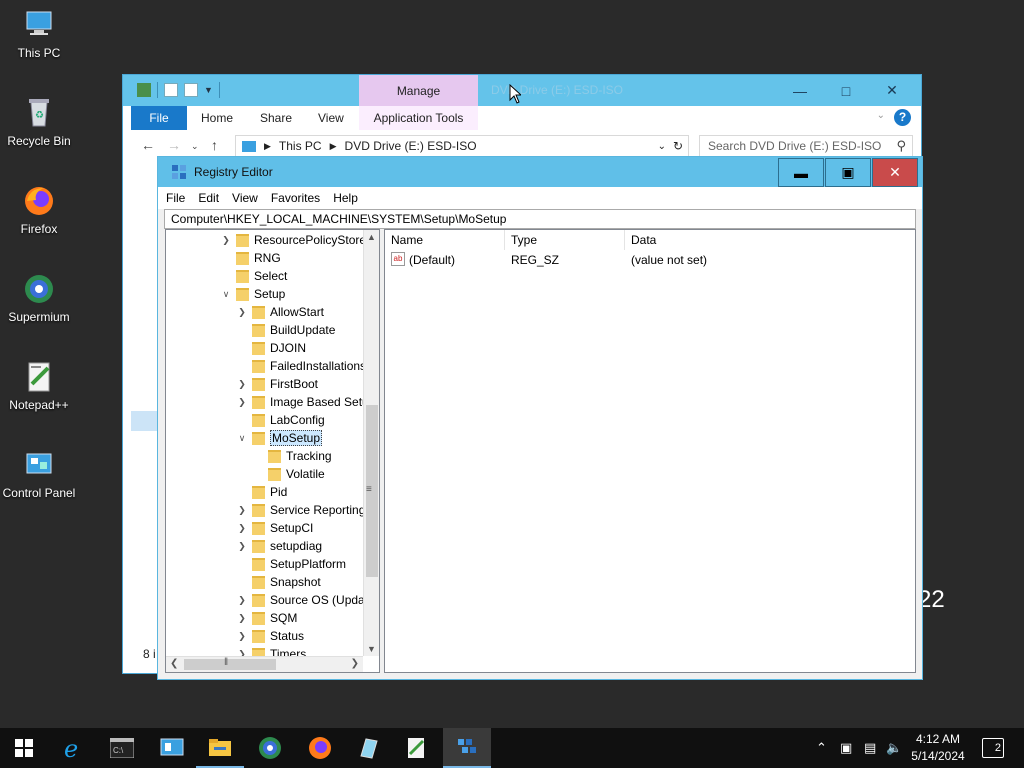 This screenshot has height=768, width=1024. What do you see at coordinates (848, 172) in the screenshot?
I see `regedit-maximize-button: ▣` at bounding box center [848, 172].